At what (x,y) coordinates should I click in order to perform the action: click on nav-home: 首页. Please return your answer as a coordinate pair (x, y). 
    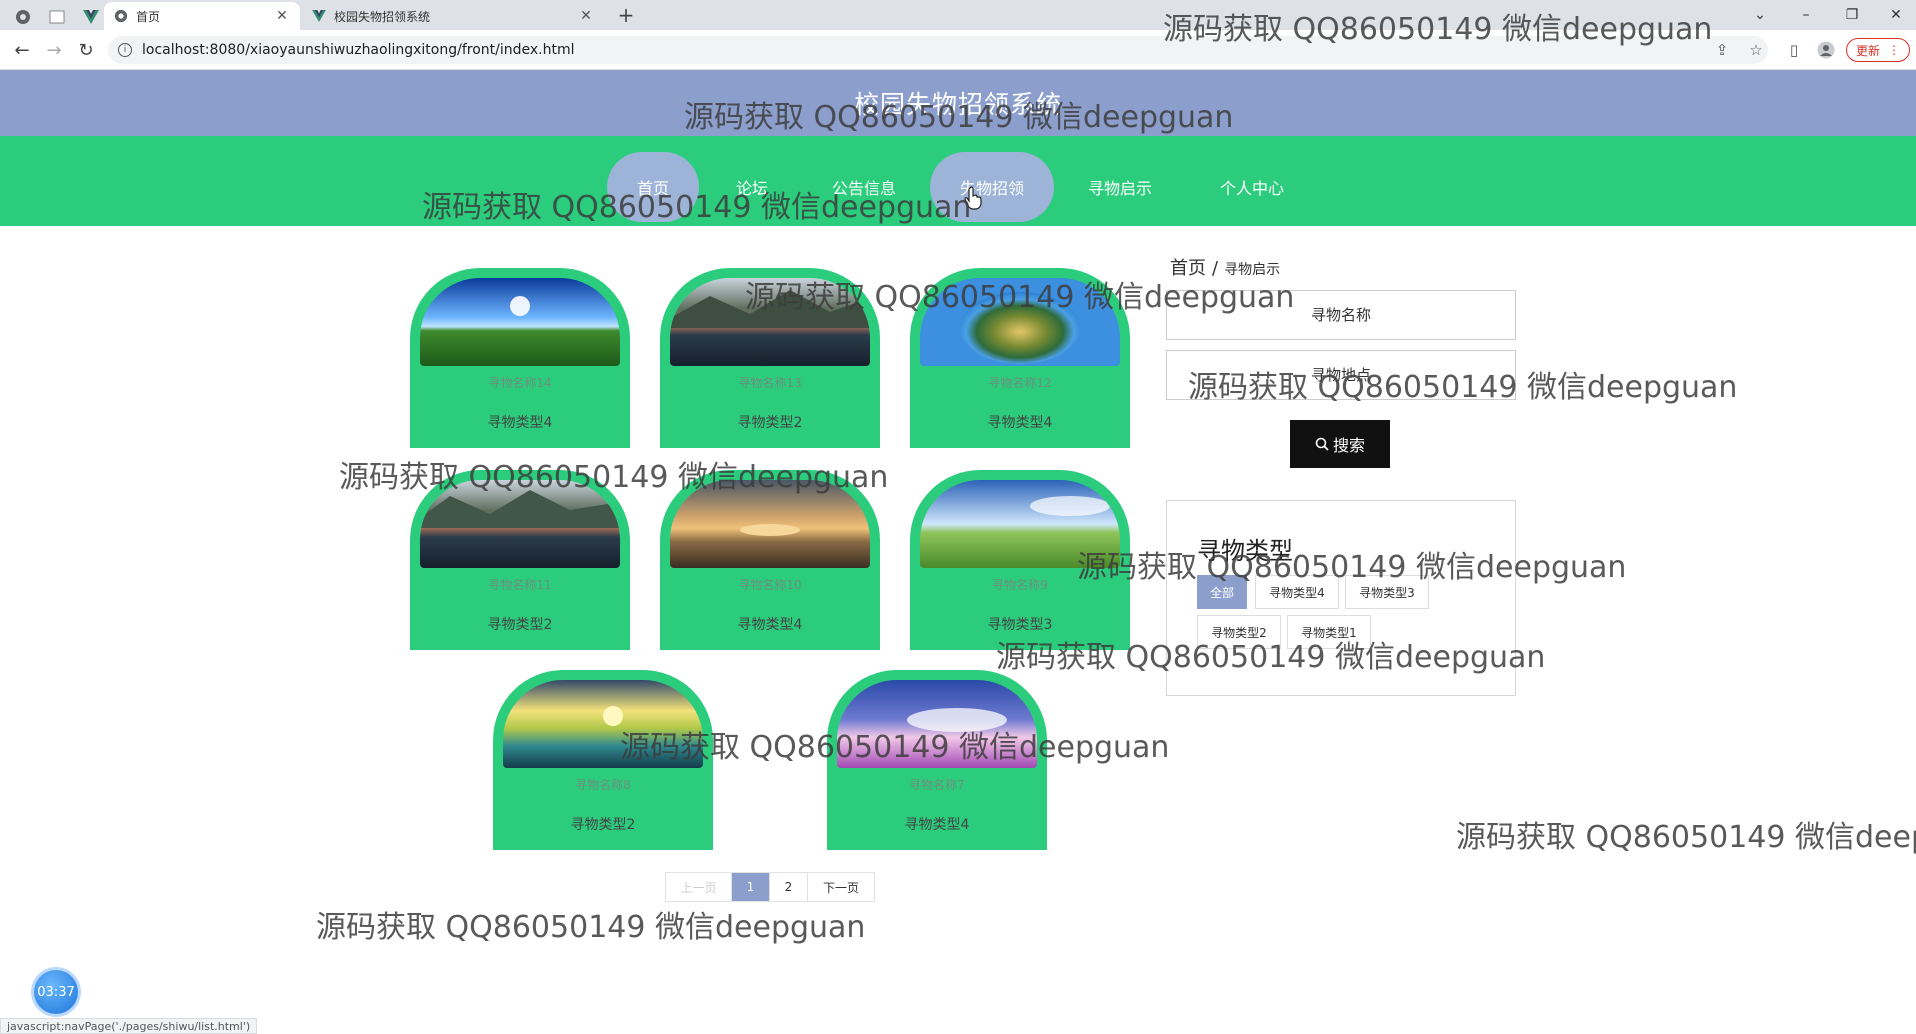
    Looking at the image, I should click on (653, 187).